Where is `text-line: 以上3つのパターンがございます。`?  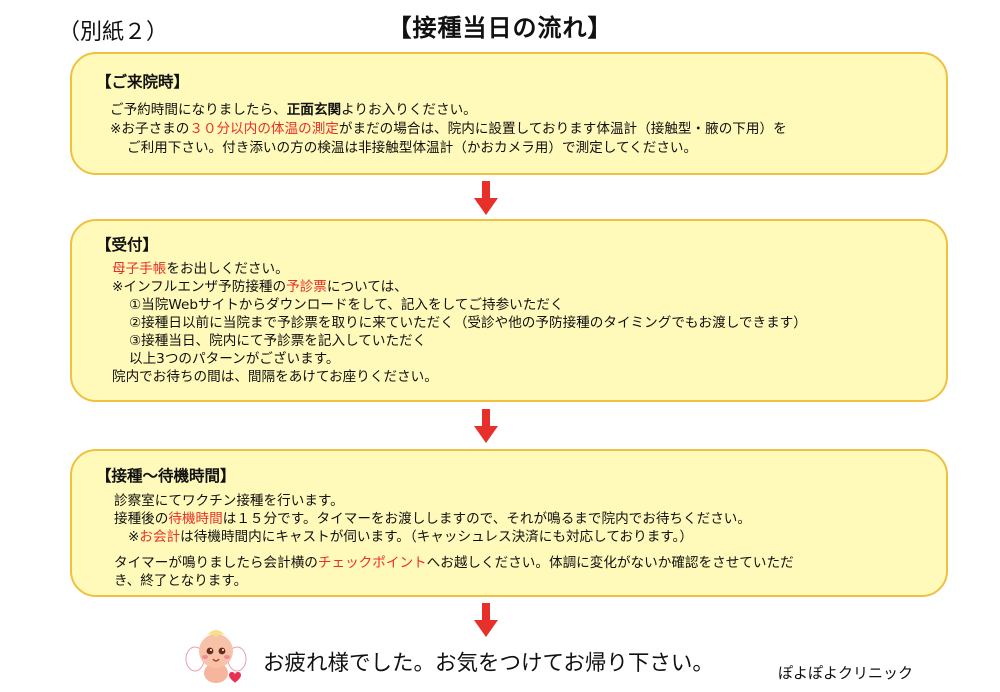
text-line: 以上3つのパターンがございます。 is located at coordinates (234, 359).